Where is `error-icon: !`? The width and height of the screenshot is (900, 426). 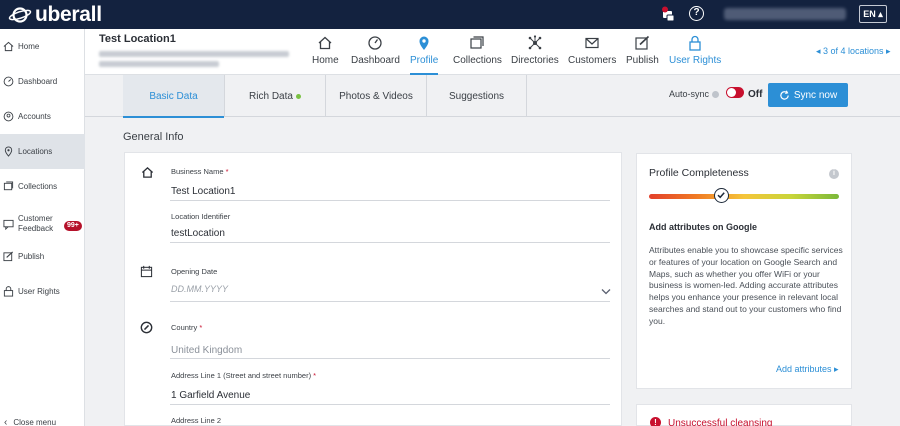 error-icon: ! is located at coordinates (655, 421).